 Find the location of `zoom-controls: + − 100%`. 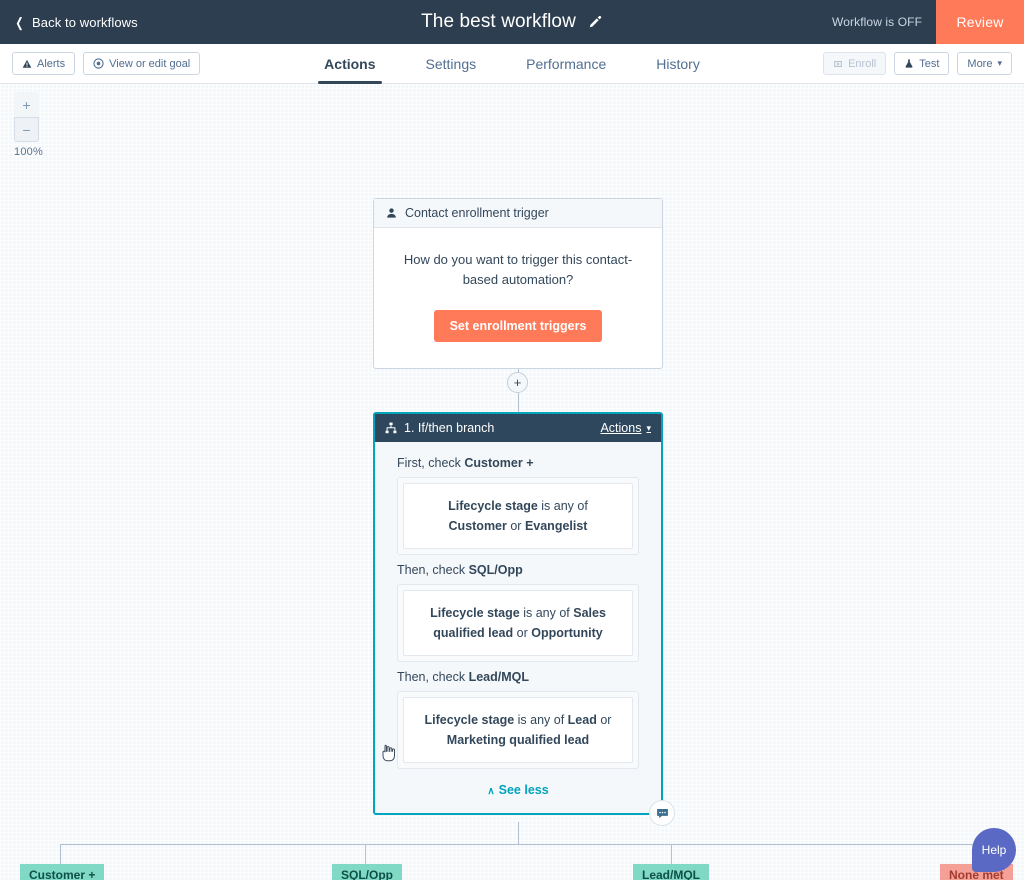

zoom-controls: + − 100% is located at coordinates (28, 125).